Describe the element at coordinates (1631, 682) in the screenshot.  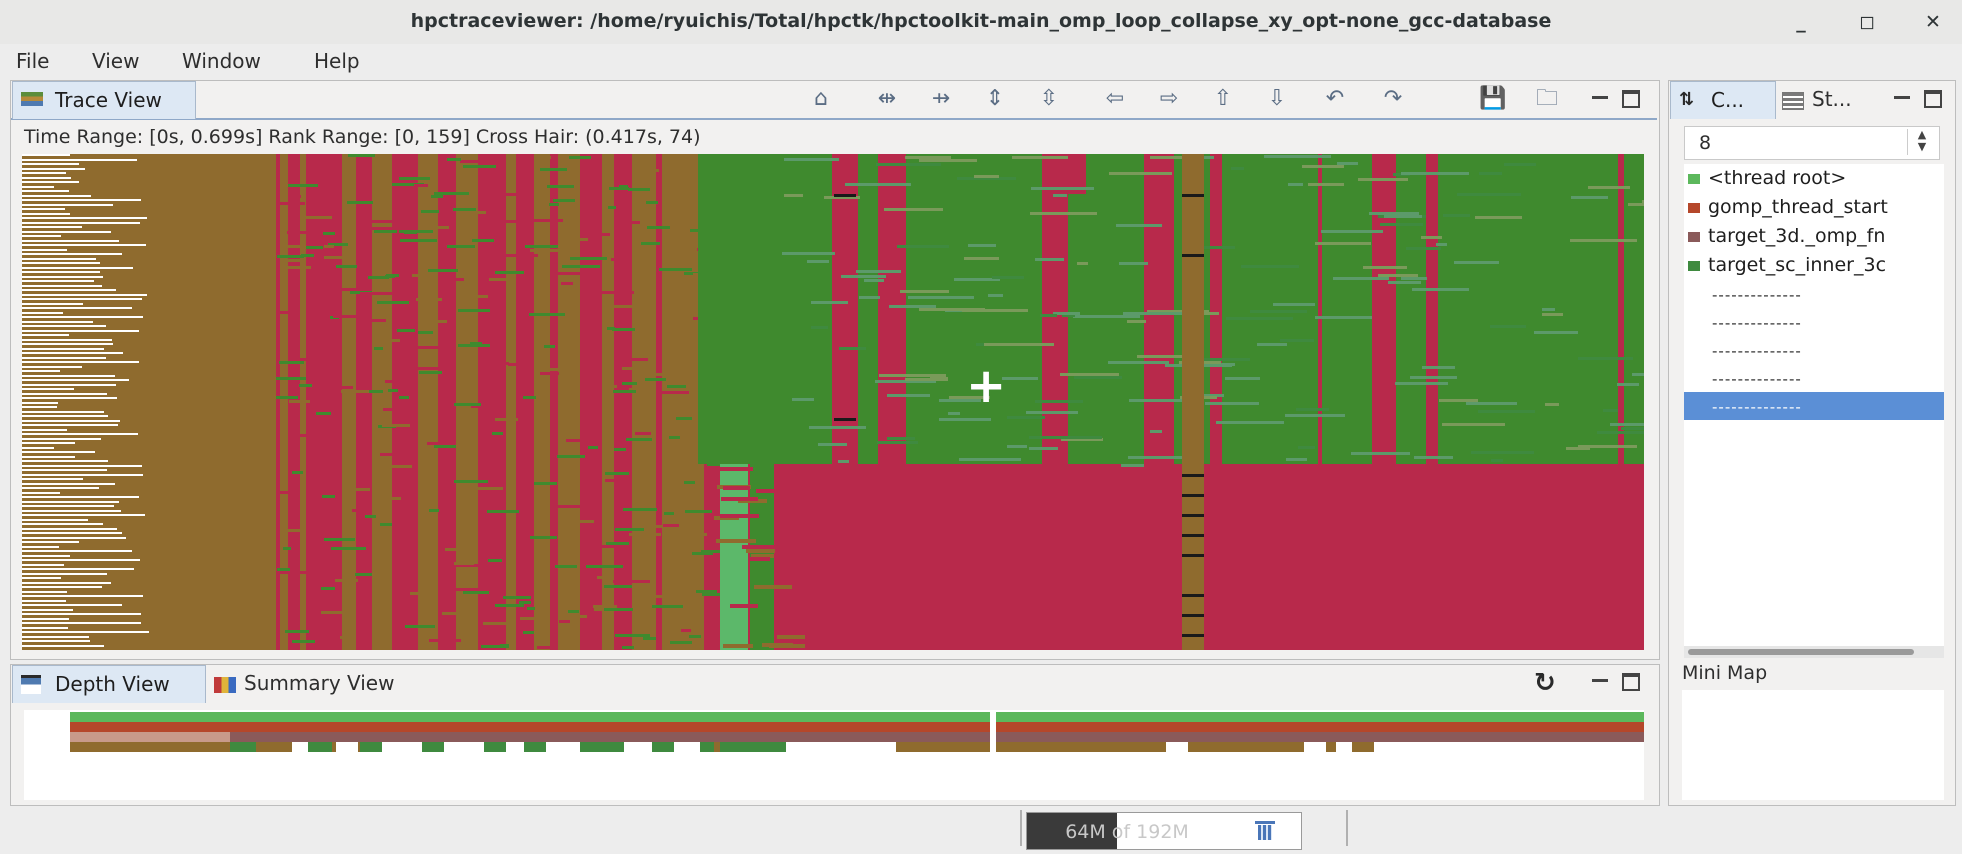
I see `depth-maximize-icon` at that location.